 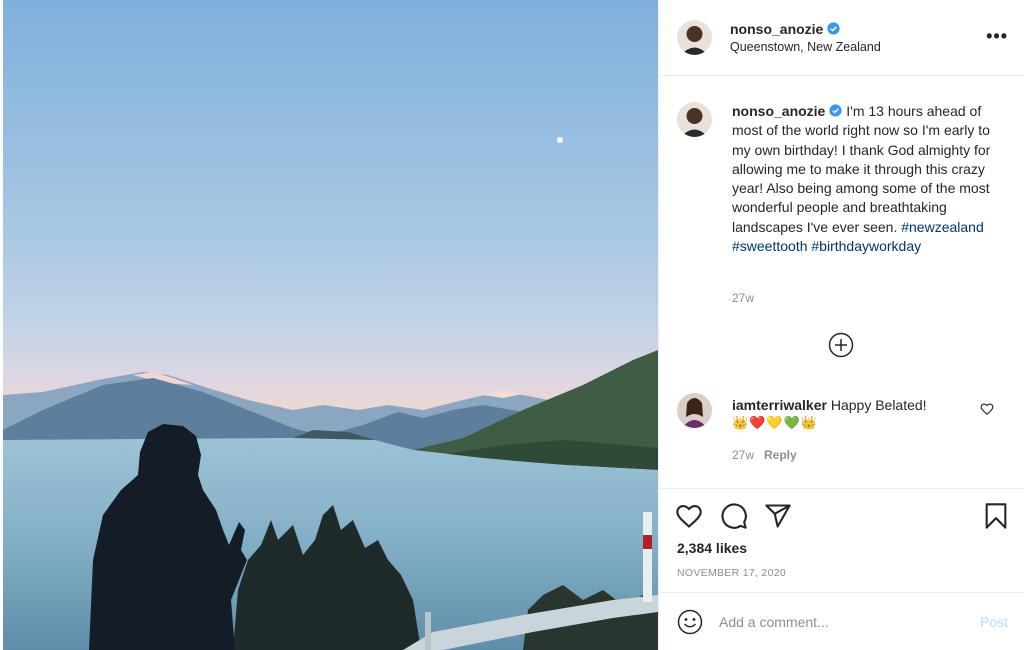 I want to click on author-avatar, so click(x=694, y=37).